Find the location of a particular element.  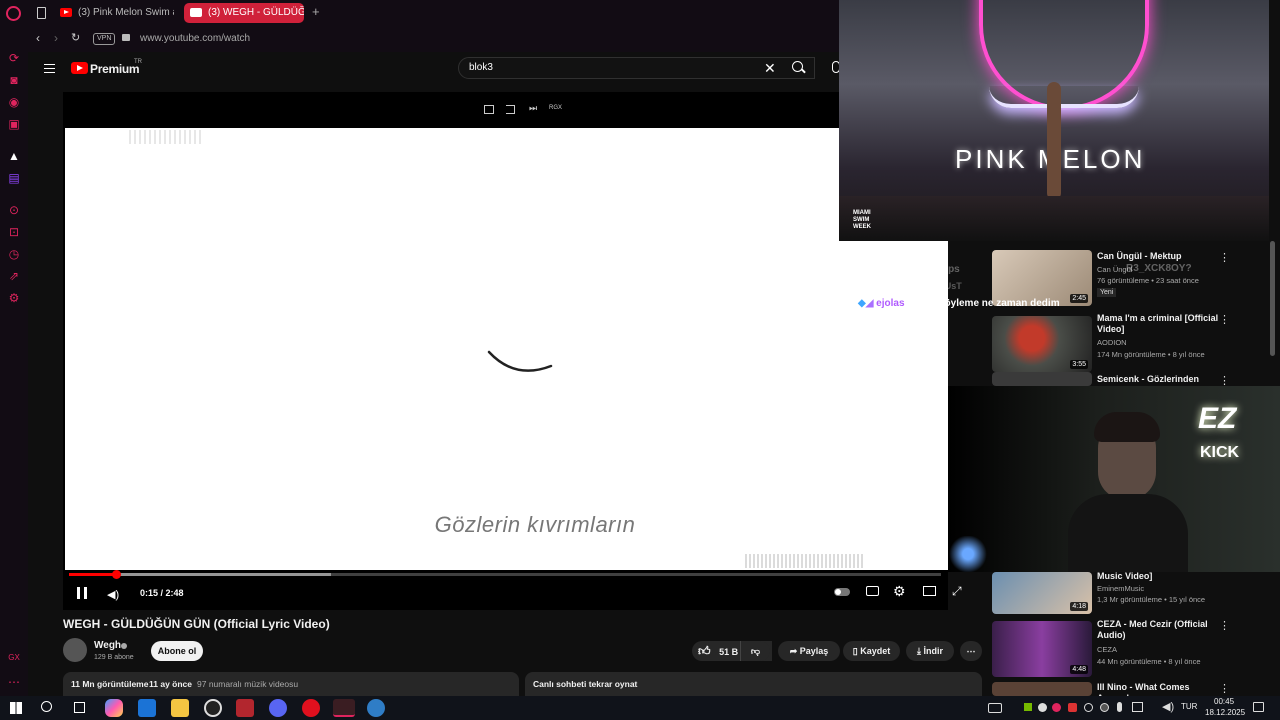

rec-title: Music Video] is located at coordinates (1159, 576).